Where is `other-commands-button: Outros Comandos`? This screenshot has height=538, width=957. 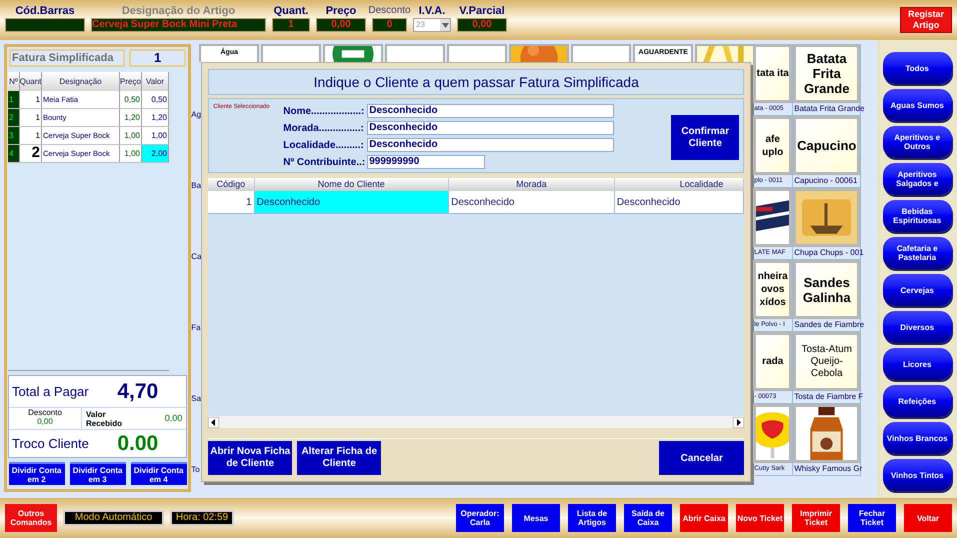
other-commands-button: Outros Comandos is located at coordinates (31, 518).